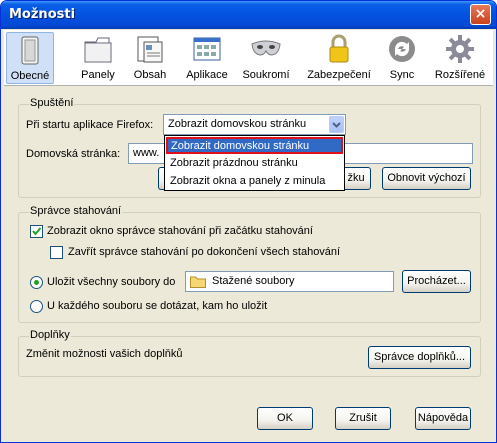 The image size is (497, 443). I want to click on startup-label: Při startu aplikace Firefox:, so click(90, 125).